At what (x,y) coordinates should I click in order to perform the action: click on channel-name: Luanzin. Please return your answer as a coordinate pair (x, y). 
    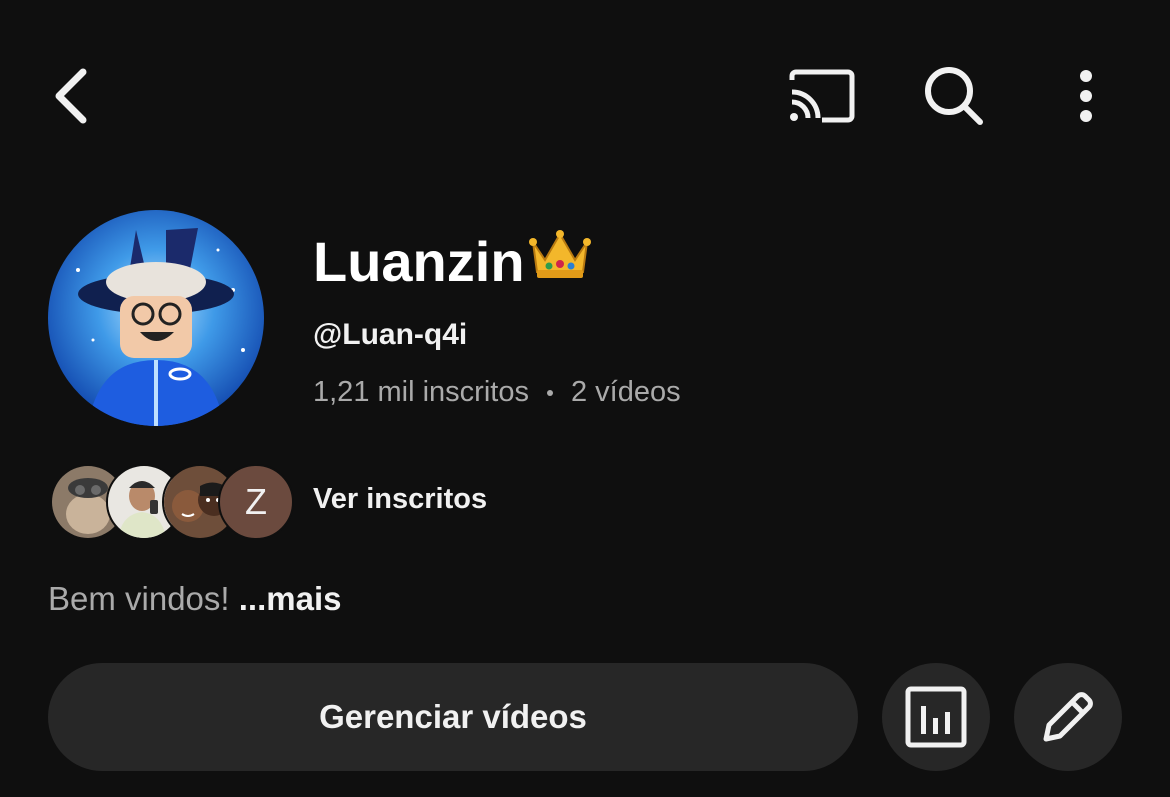
    Looking at the image, I should click on (453, 262).